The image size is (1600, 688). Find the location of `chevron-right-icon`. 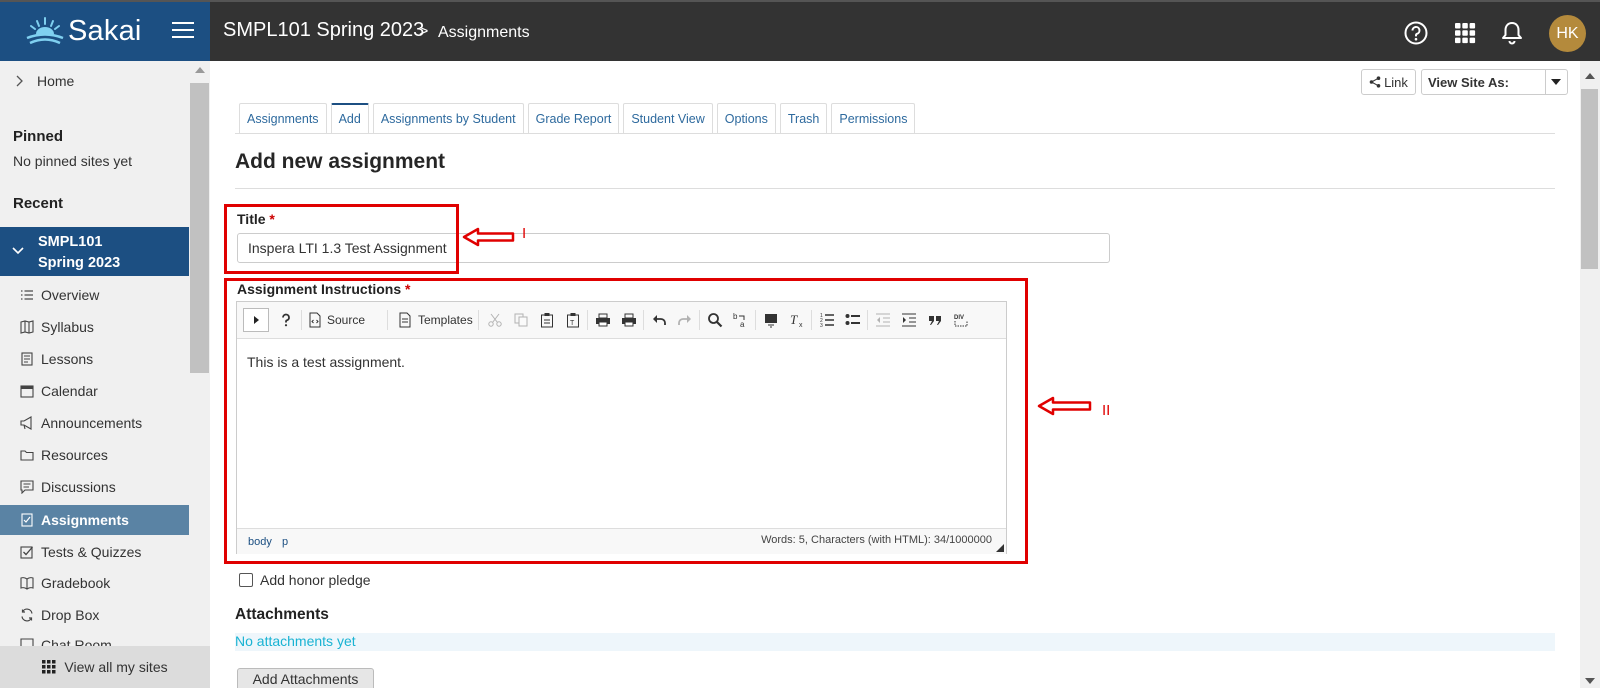

chevron-right-icon is located at coordinates (19, 81).